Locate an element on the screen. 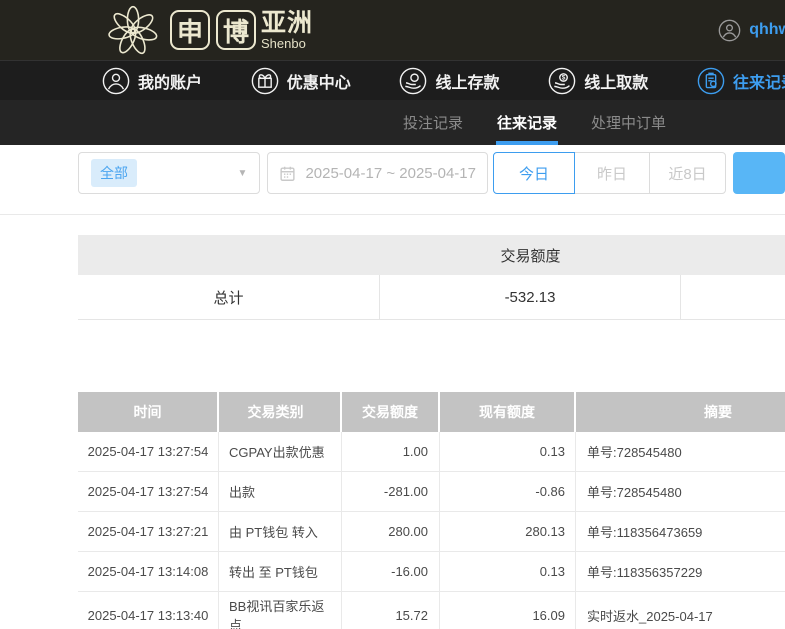 This screenshot has height=629, width=785. cell-time: 2025-04-17 13:13:40 is located at coordinates (148, 610).